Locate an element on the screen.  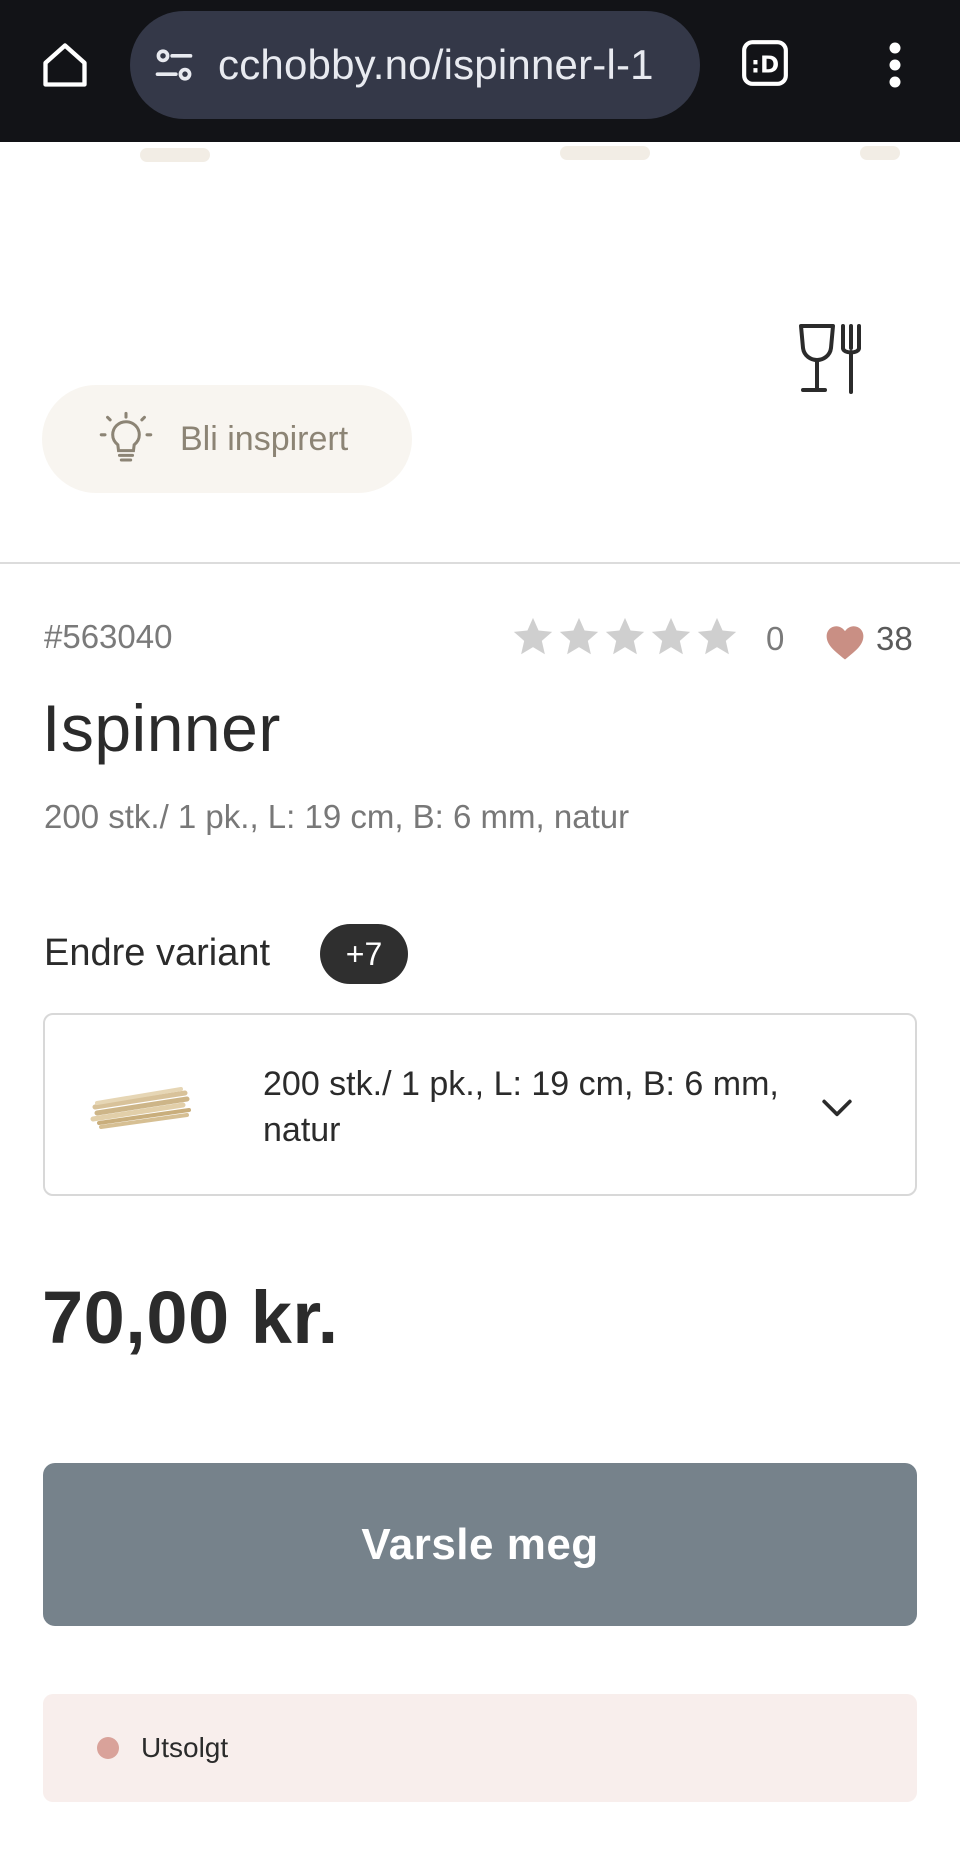
svg-text: :D is located at coordinates (765, 65).